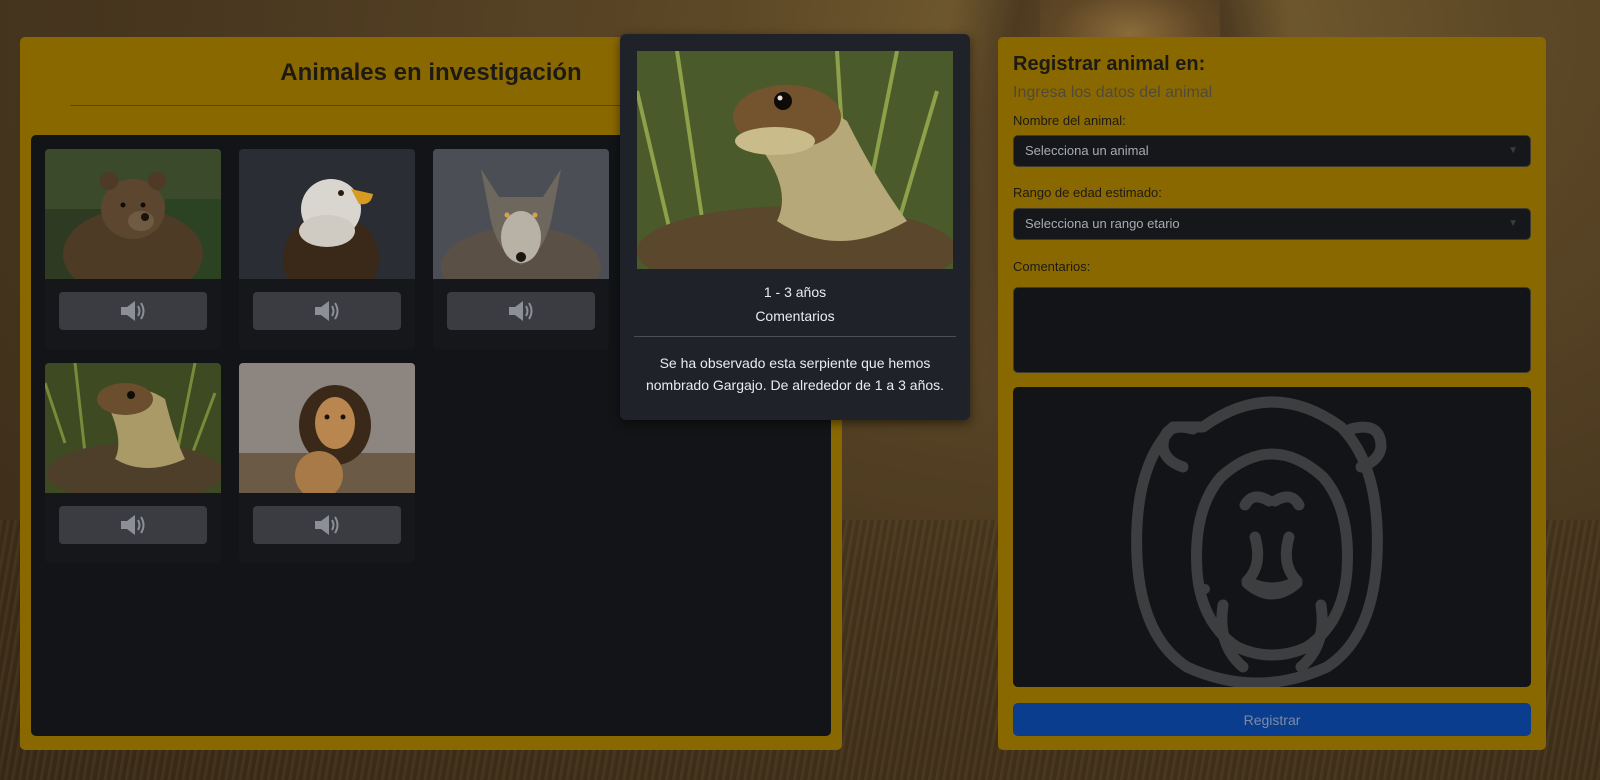  What do you see at coordinates (327, 428) in the screenshot?
I see `lion-image` at bounding box center [327, 428].